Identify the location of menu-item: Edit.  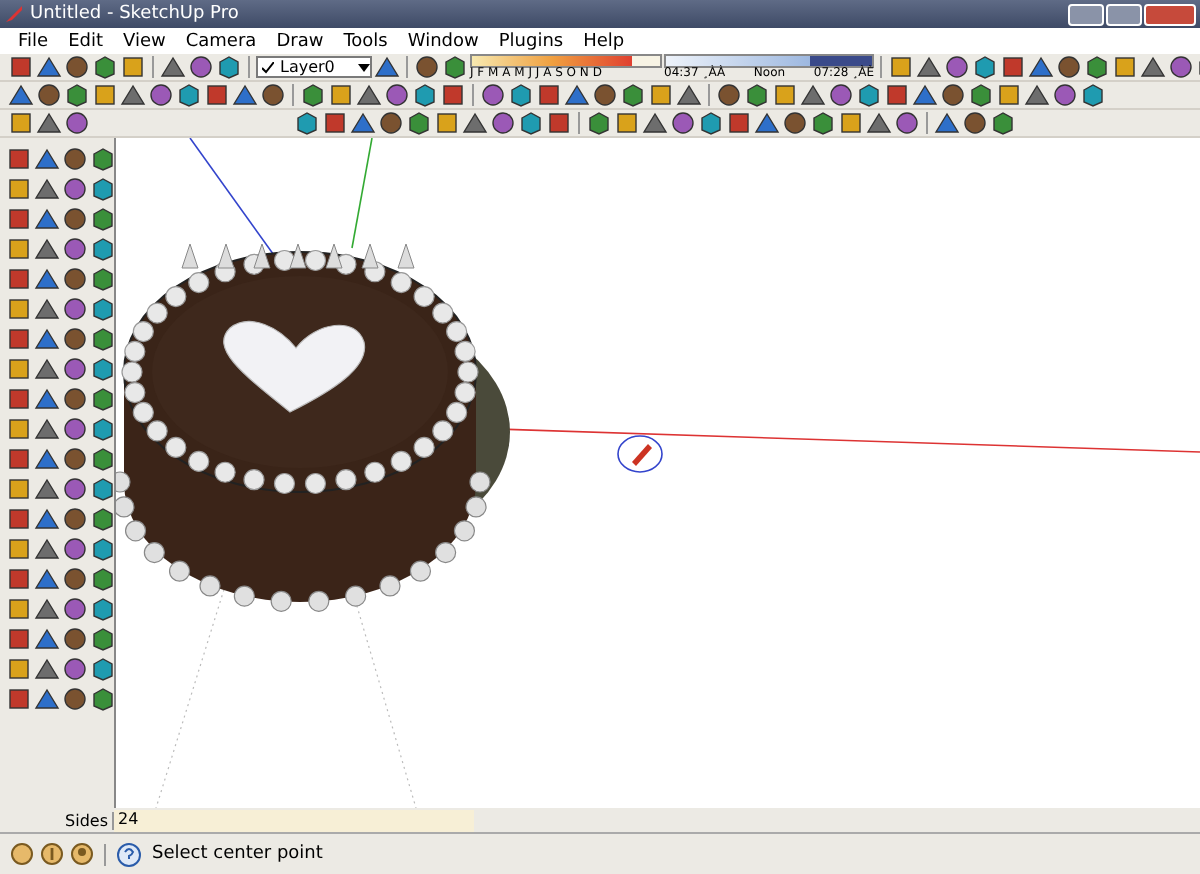
(85, 41).